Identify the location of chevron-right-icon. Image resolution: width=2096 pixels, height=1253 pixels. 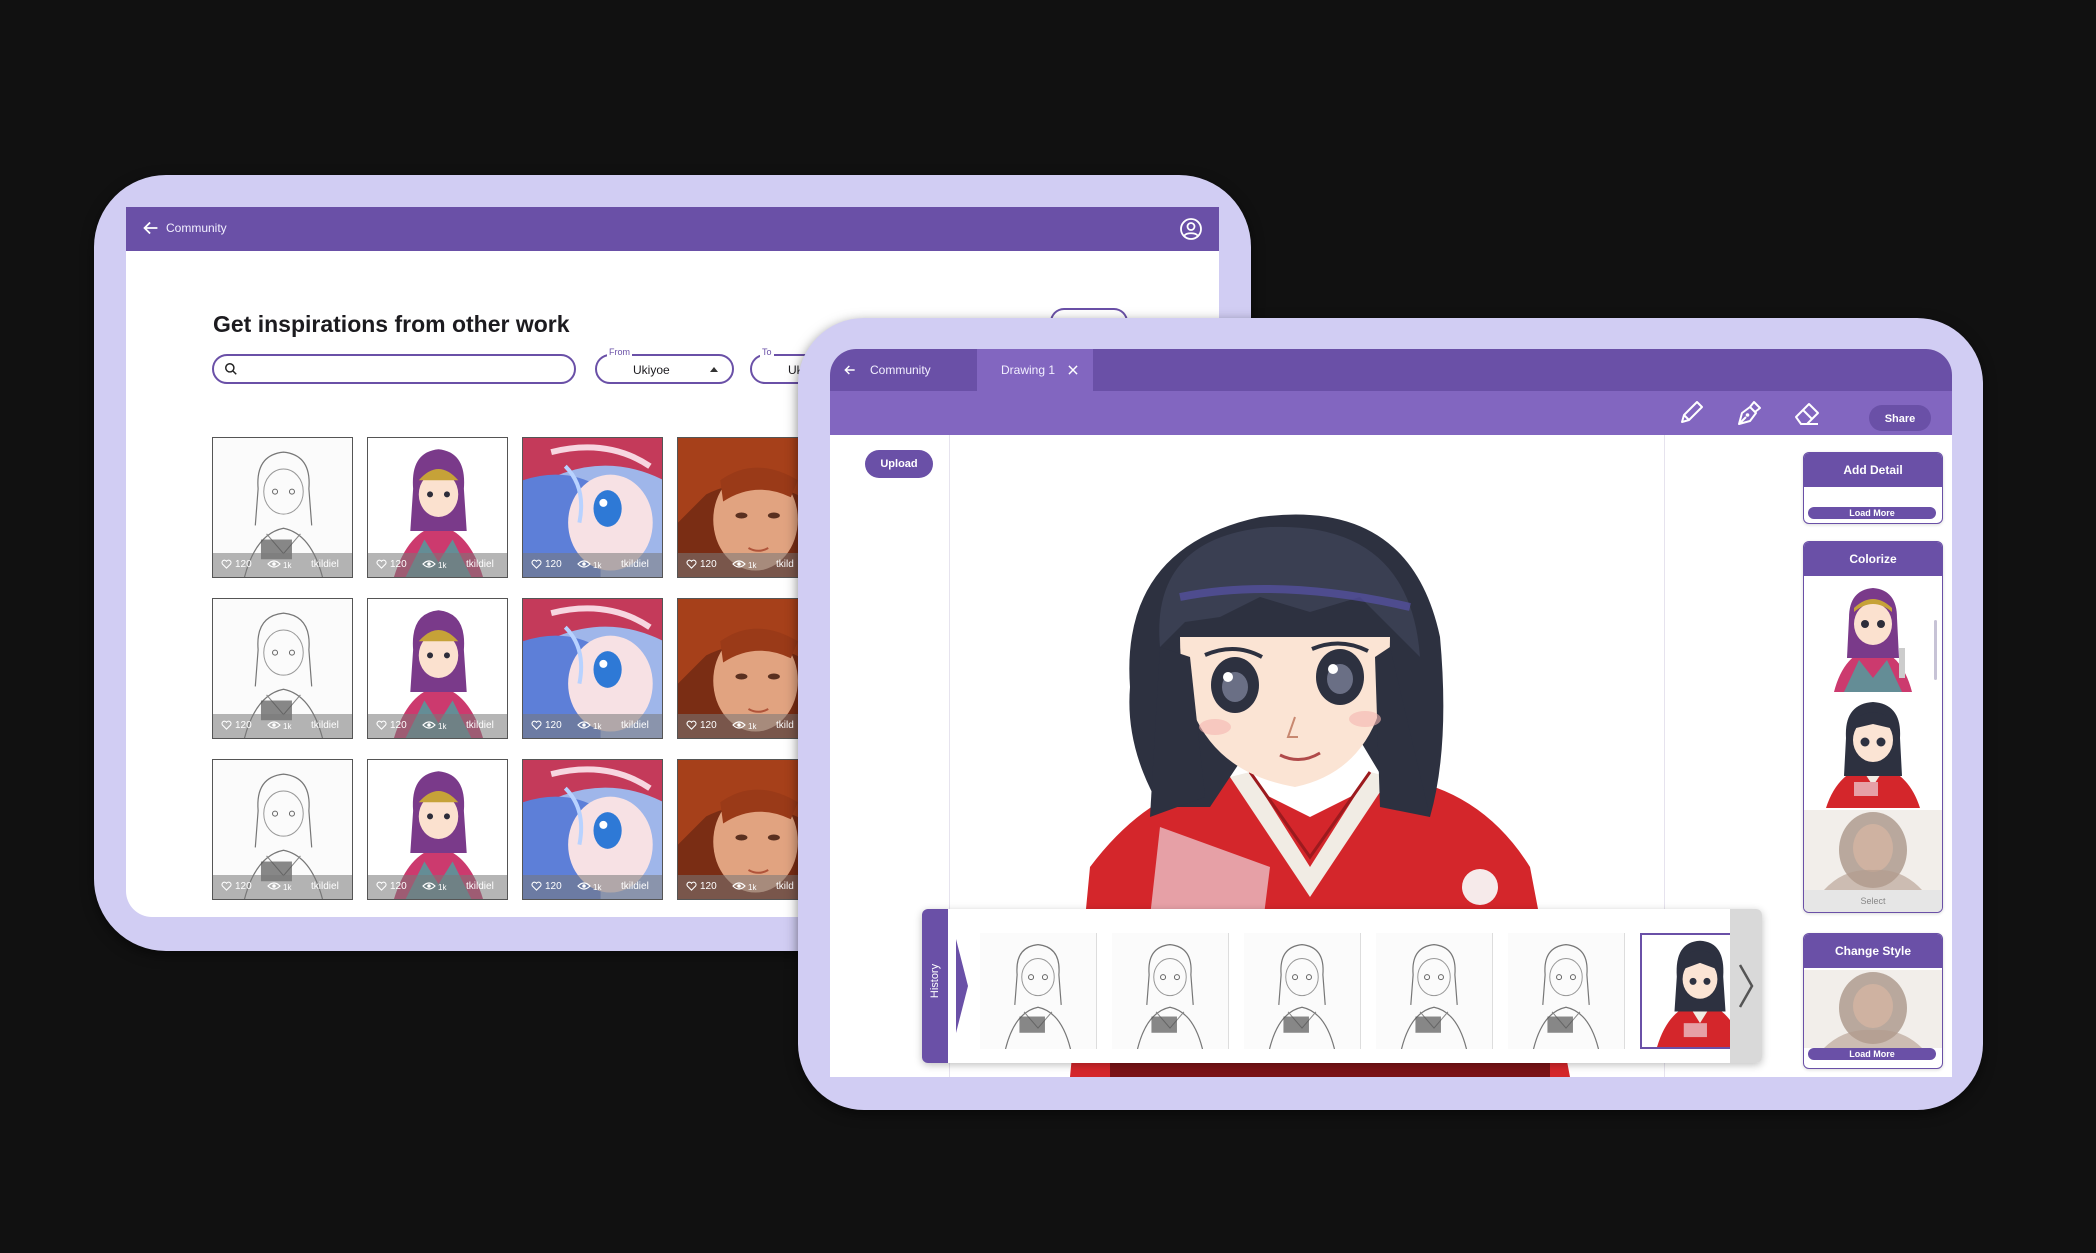
(1746, 986).